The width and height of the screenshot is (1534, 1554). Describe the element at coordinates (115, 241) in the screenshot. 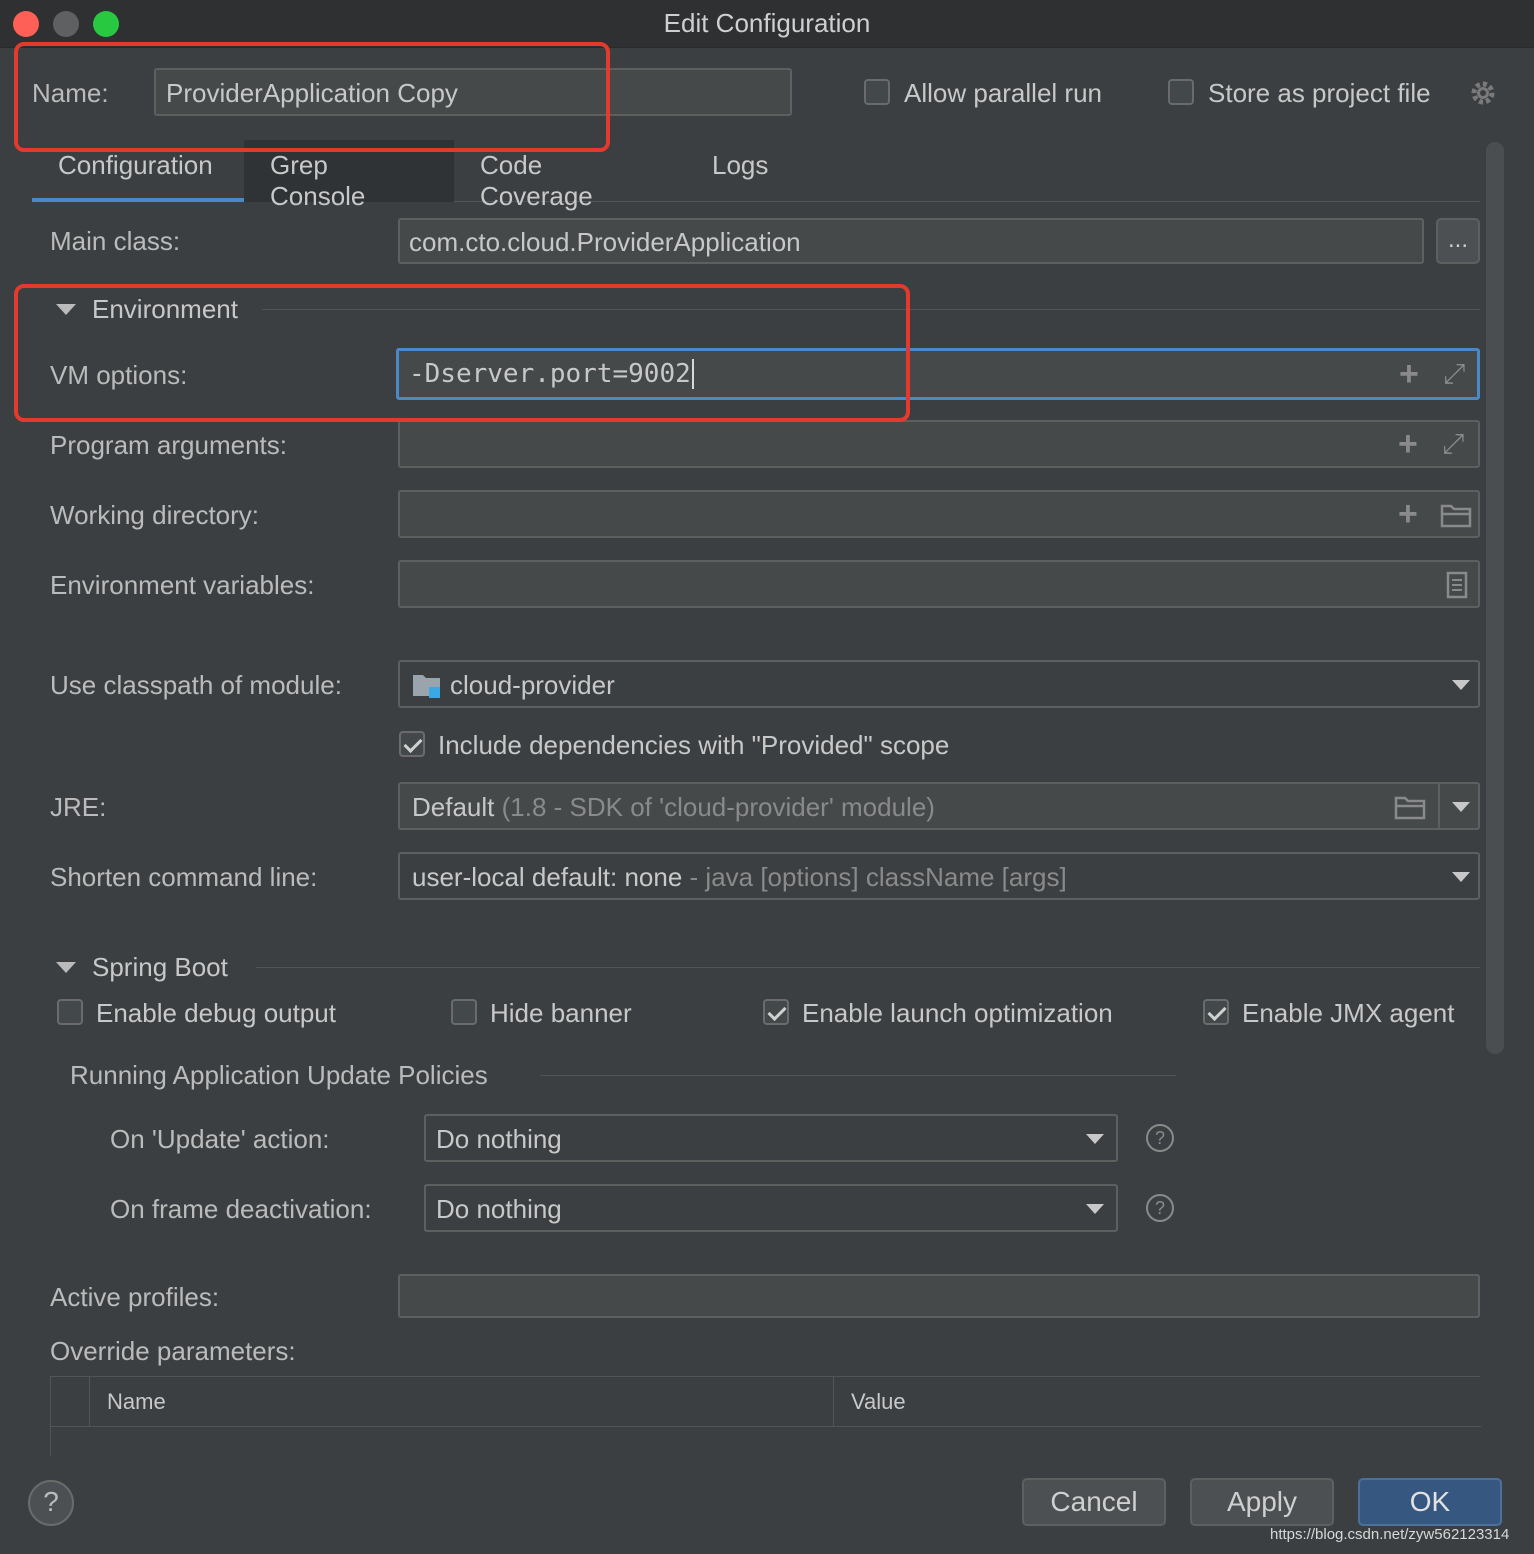

I see `main-class-label: Main class:` at that location.